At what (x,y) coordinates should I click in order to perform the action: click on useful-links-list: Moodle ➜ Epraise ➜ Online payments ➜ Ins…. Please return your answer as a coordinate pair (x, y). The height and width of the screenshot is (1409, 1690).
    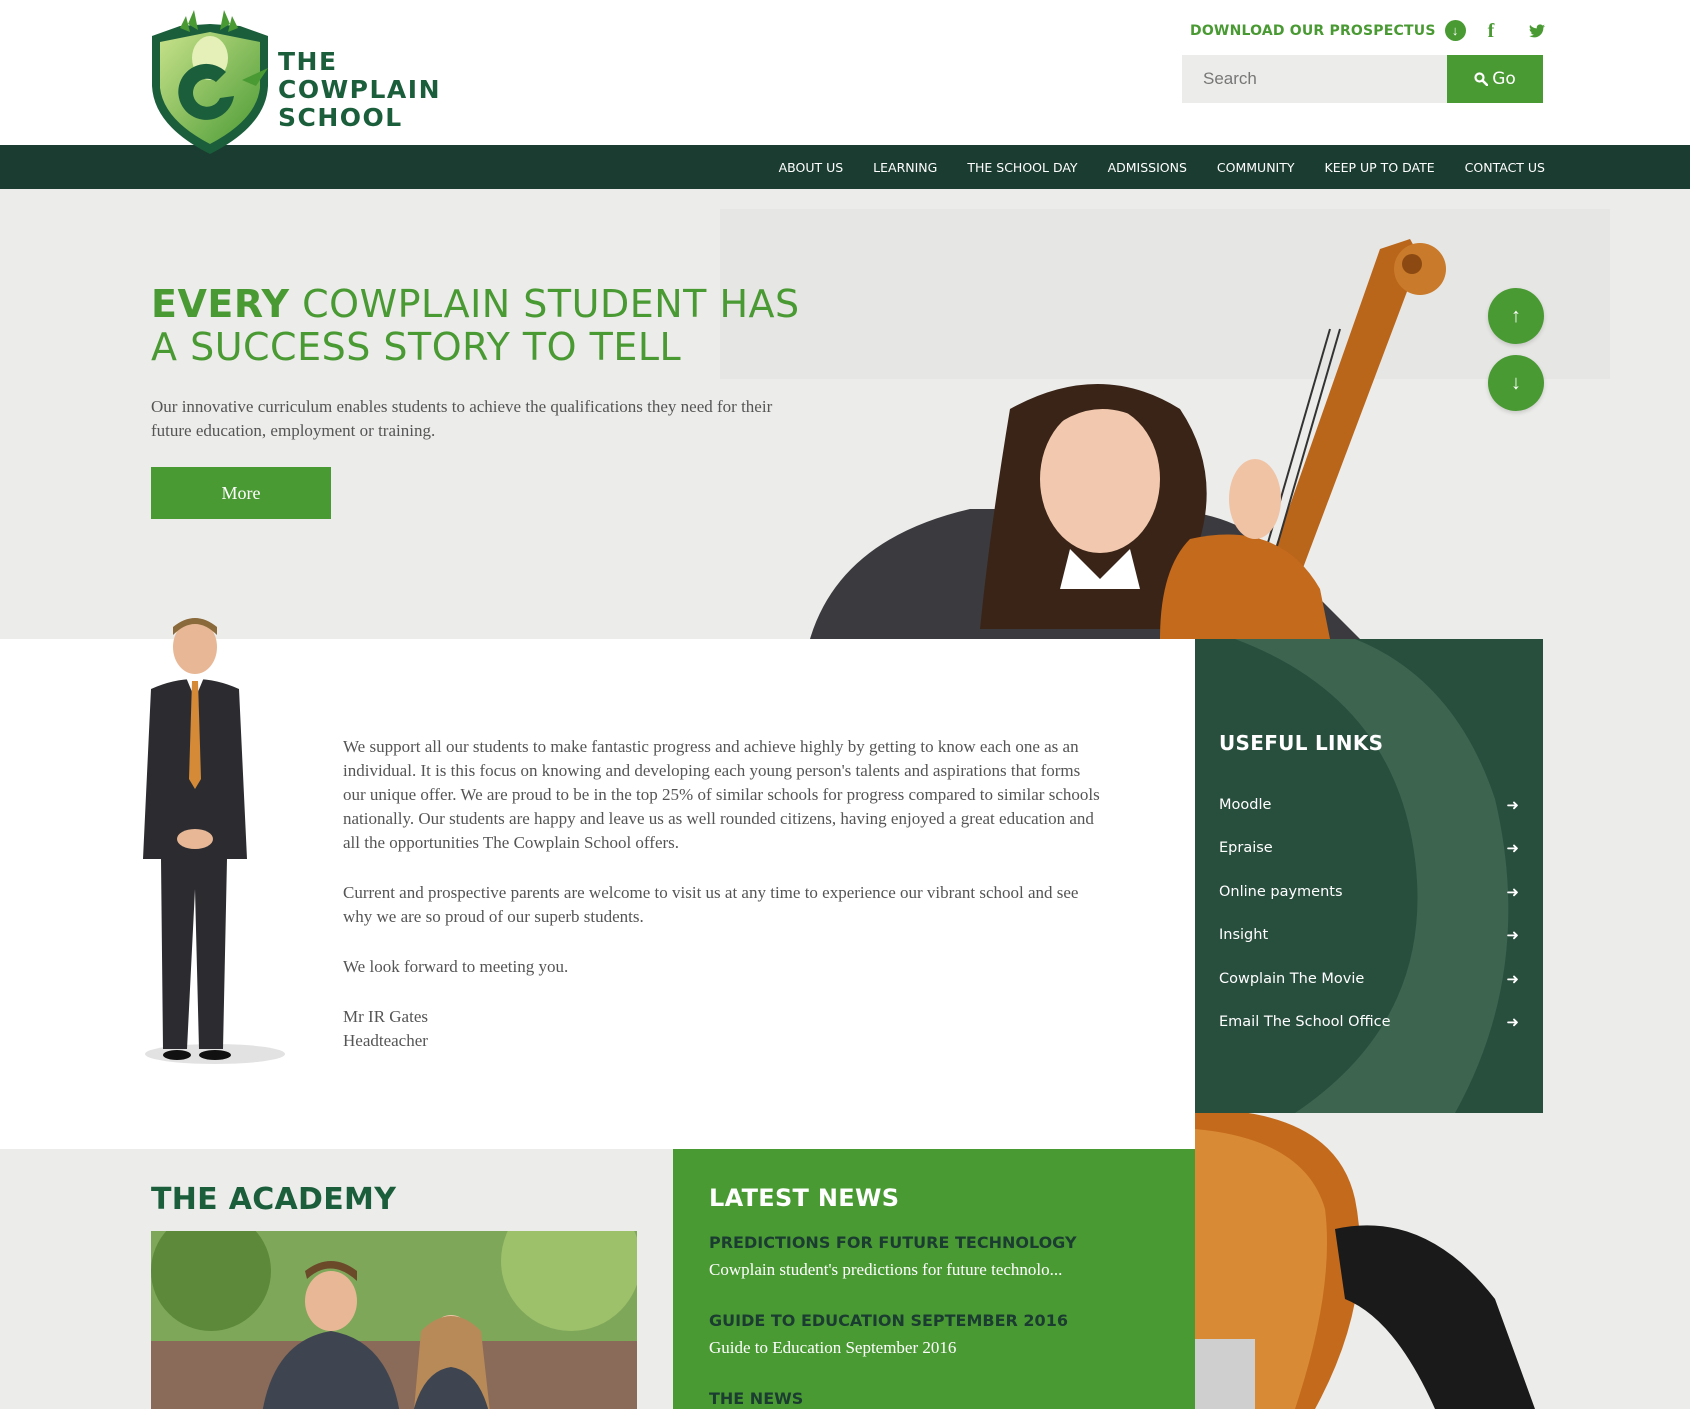
    Looking at the image, I should click on (1369, 913).